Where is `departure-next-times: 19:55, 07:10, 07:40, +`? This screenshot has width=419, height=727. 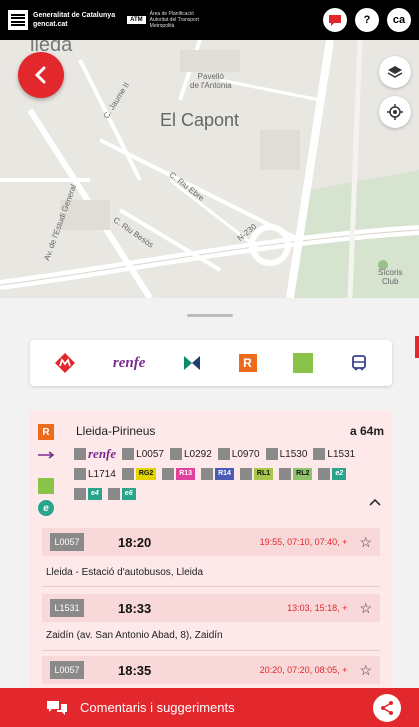
departure-next-times: 19:55, 07:10, 07:40, + is located at coordinates (303, 542).